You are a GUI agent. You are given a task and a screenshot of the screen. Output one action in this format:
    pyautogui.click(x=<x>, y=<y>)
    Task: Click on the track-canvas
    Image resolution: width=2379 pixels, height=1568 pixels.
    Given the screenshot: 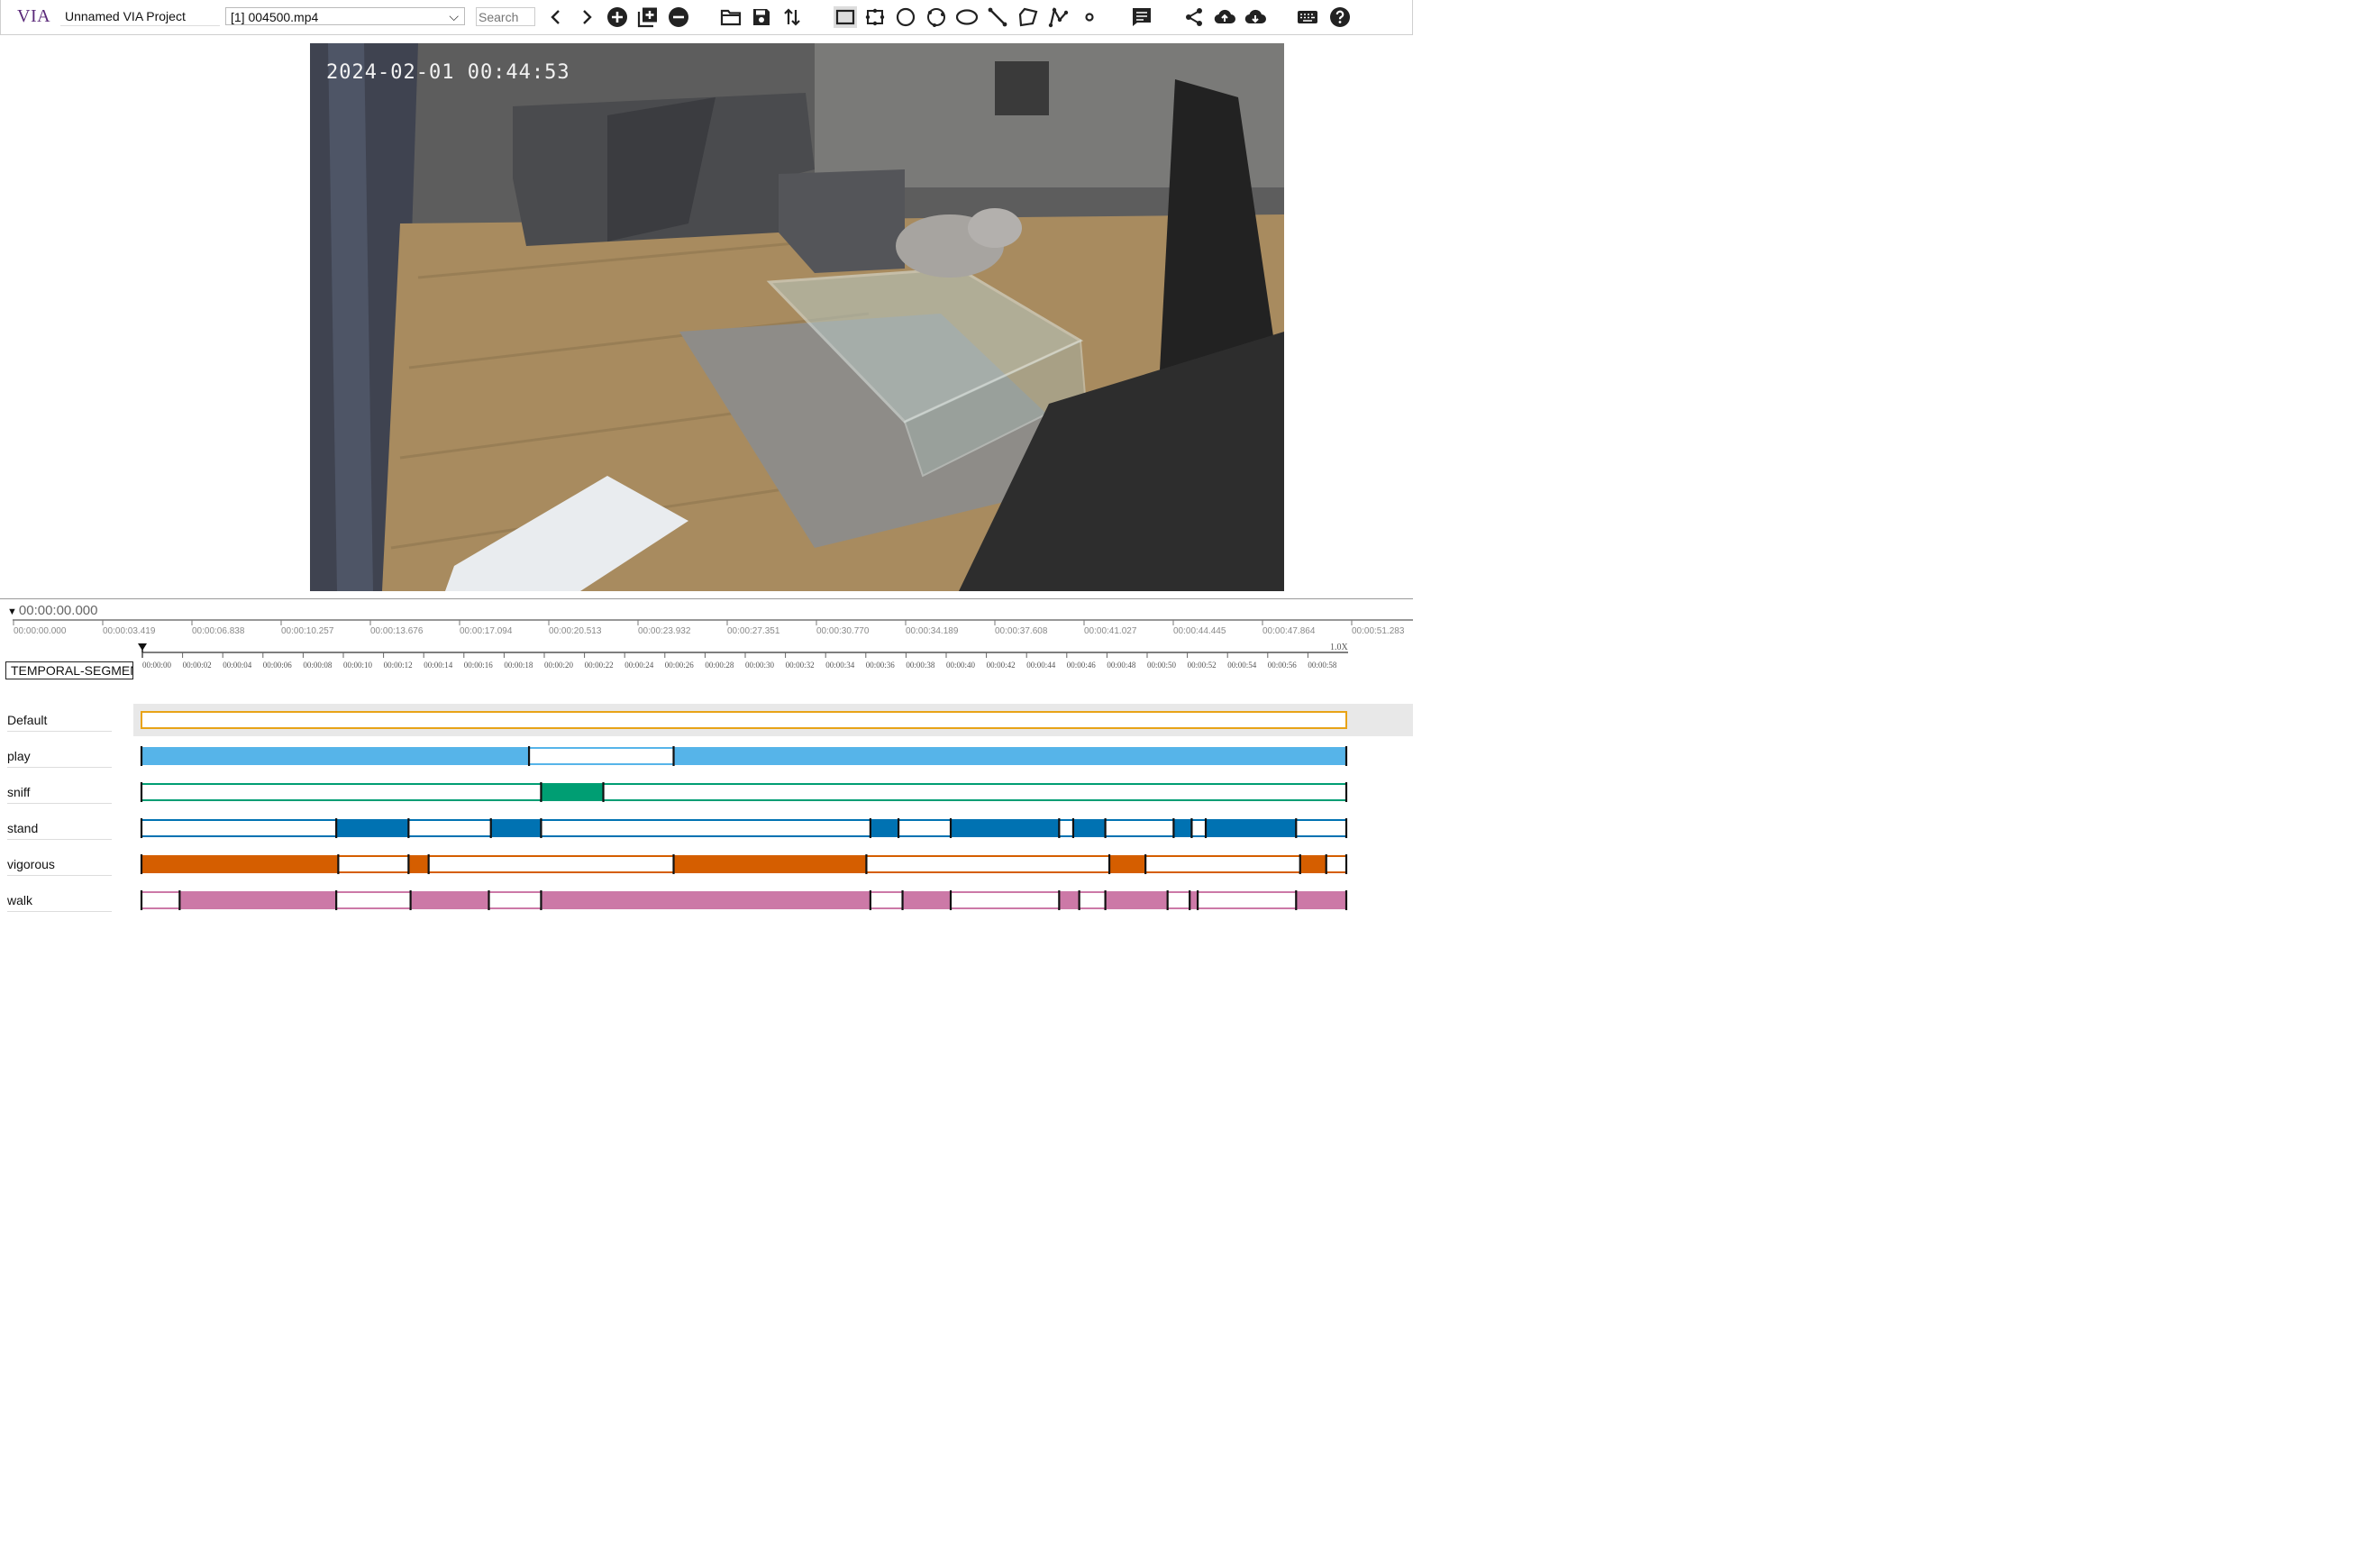 What is the action you would take?
    pyautogui.click(x=706, y=766)
    